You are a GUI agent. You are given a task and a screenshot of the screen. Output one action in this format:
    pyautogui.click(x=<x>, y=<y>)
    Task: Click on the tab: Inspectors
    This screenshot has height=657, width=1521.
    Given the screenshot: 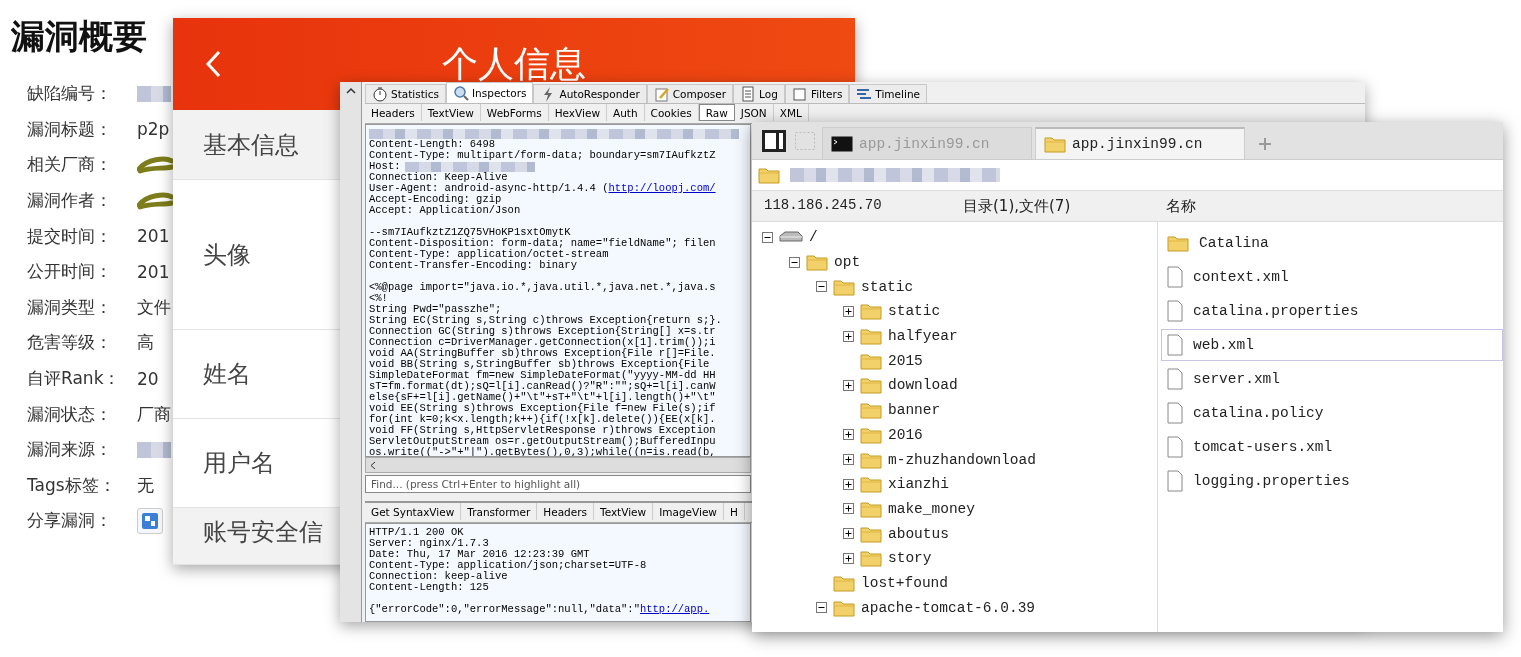 What is the action you would take?
    pyautogui.click(x=490, y=92)
    